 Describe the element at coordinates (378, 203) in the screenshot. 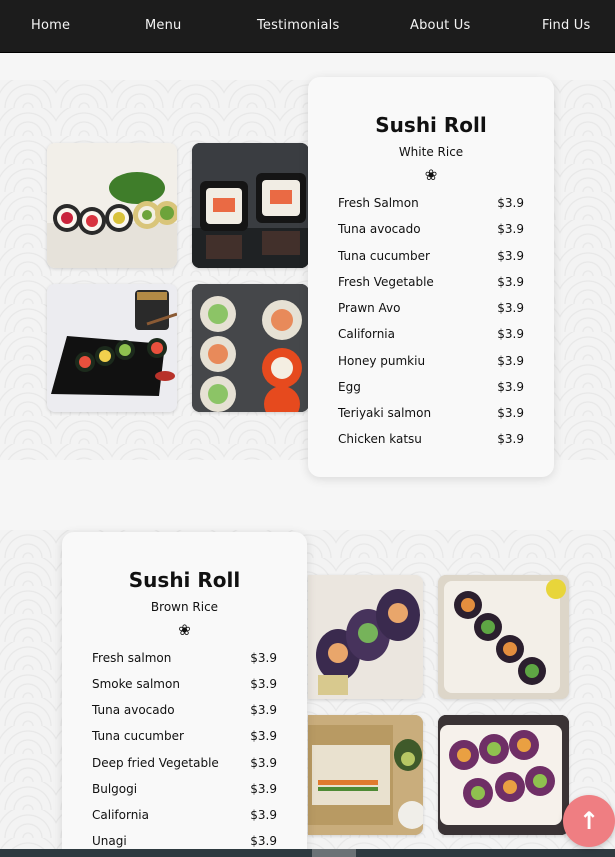

I see `menu-item-name: Fresh Salmon` at that location.